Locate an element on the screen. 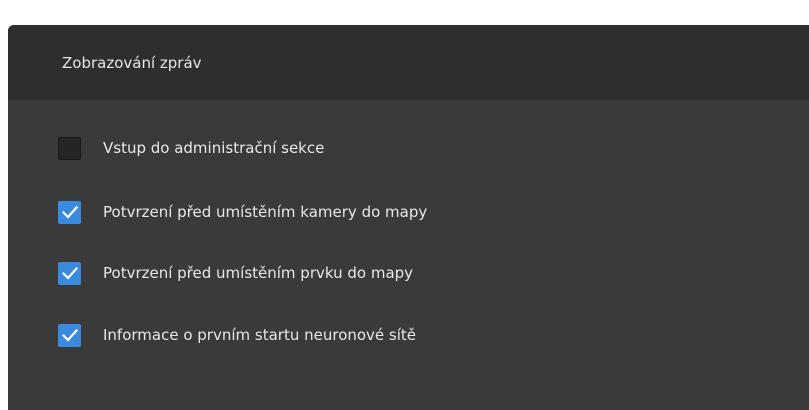 This screenshot has width=809, height=410. option-label: Informace o prvním startu neuronové sítě is located at coordinates (260, 335).